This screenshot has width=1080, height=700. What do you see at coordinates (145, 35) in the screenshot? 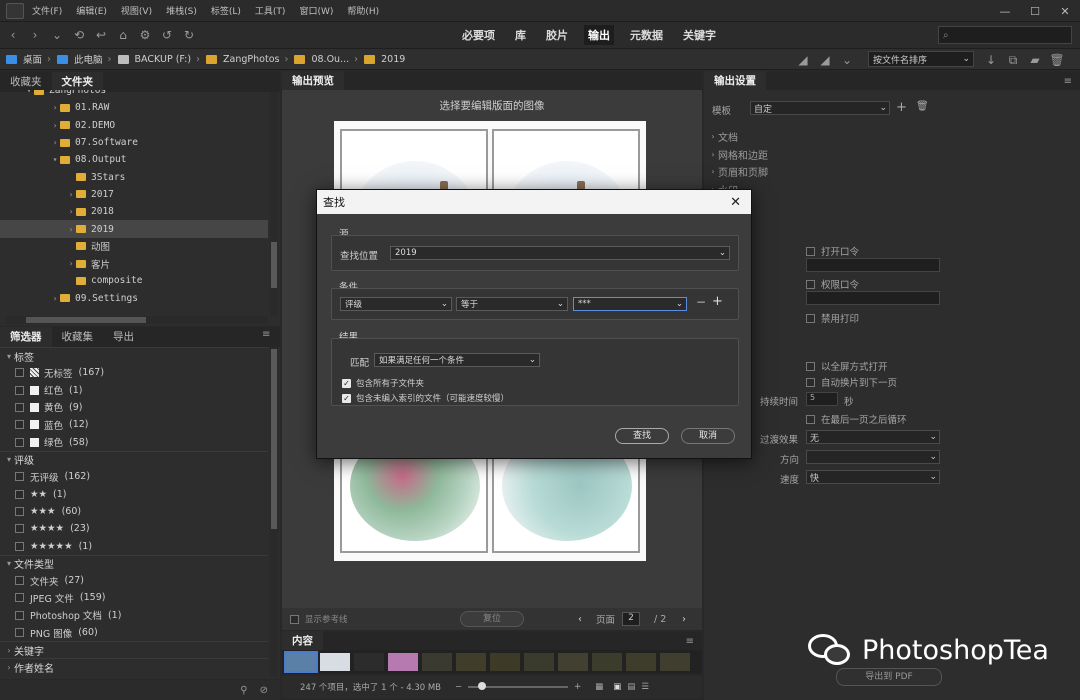
I see `refine-icon: ⚙` at bounding box center [145, 35].